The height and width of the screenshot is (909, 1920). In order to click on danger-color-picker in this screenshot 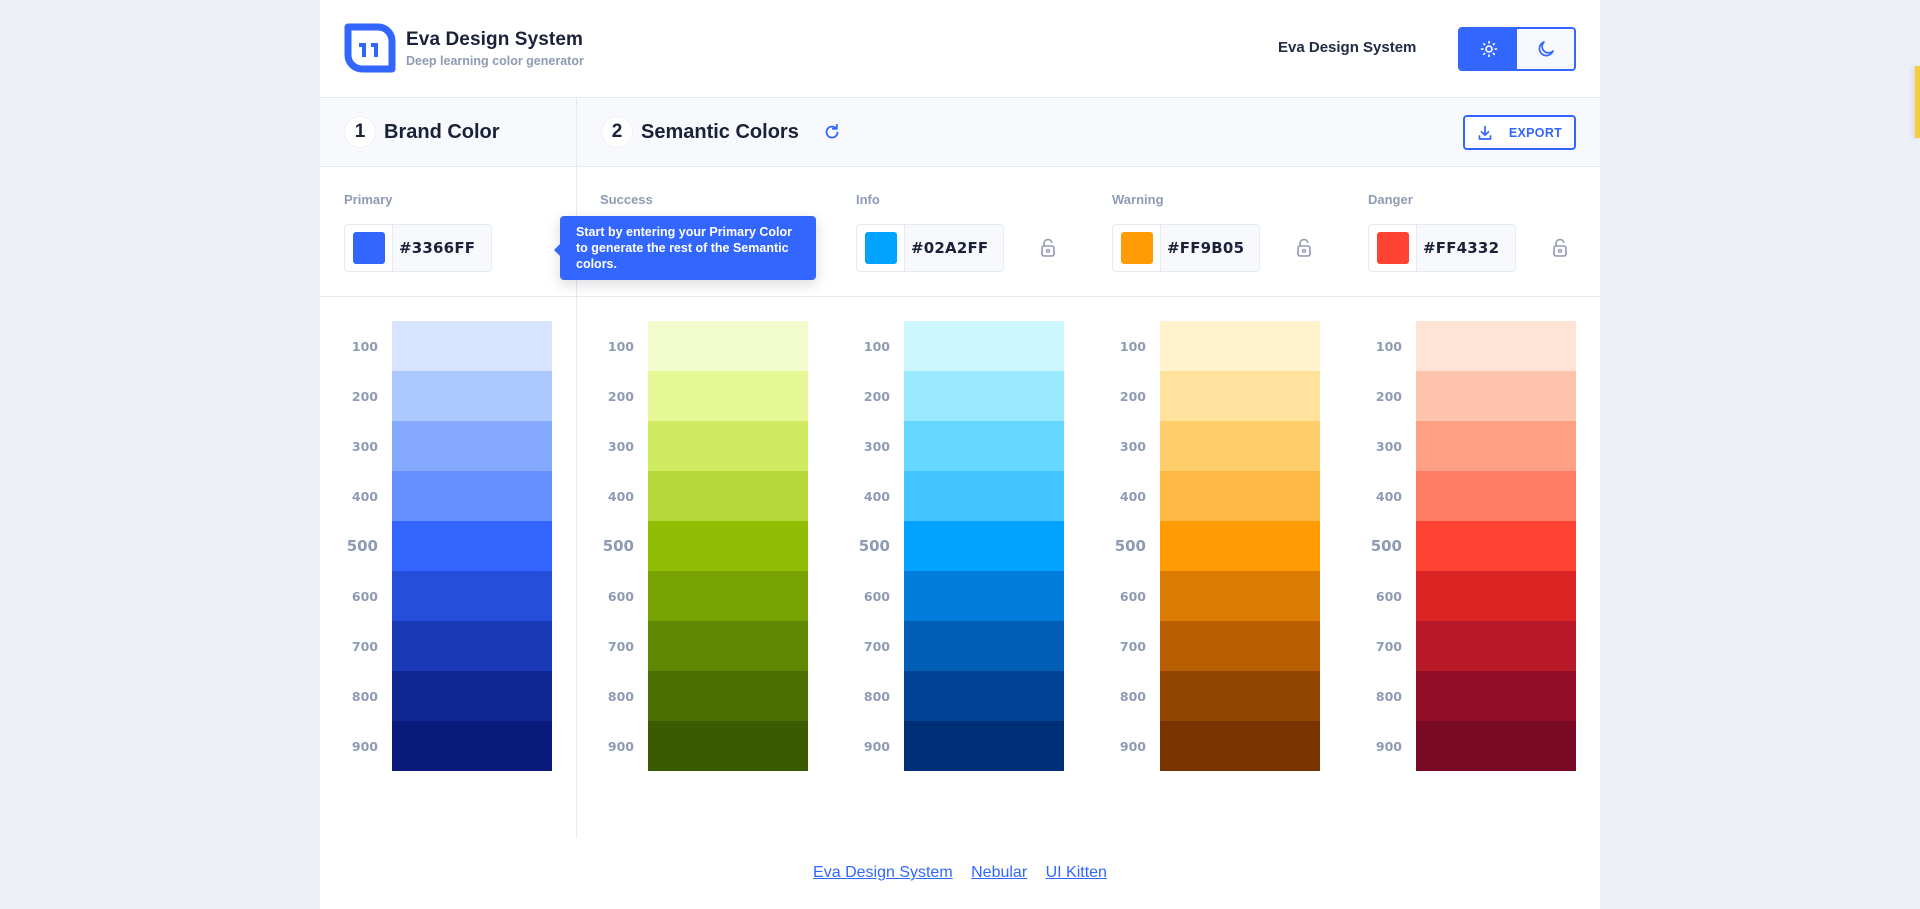, I will do `click(1393, 248)`.